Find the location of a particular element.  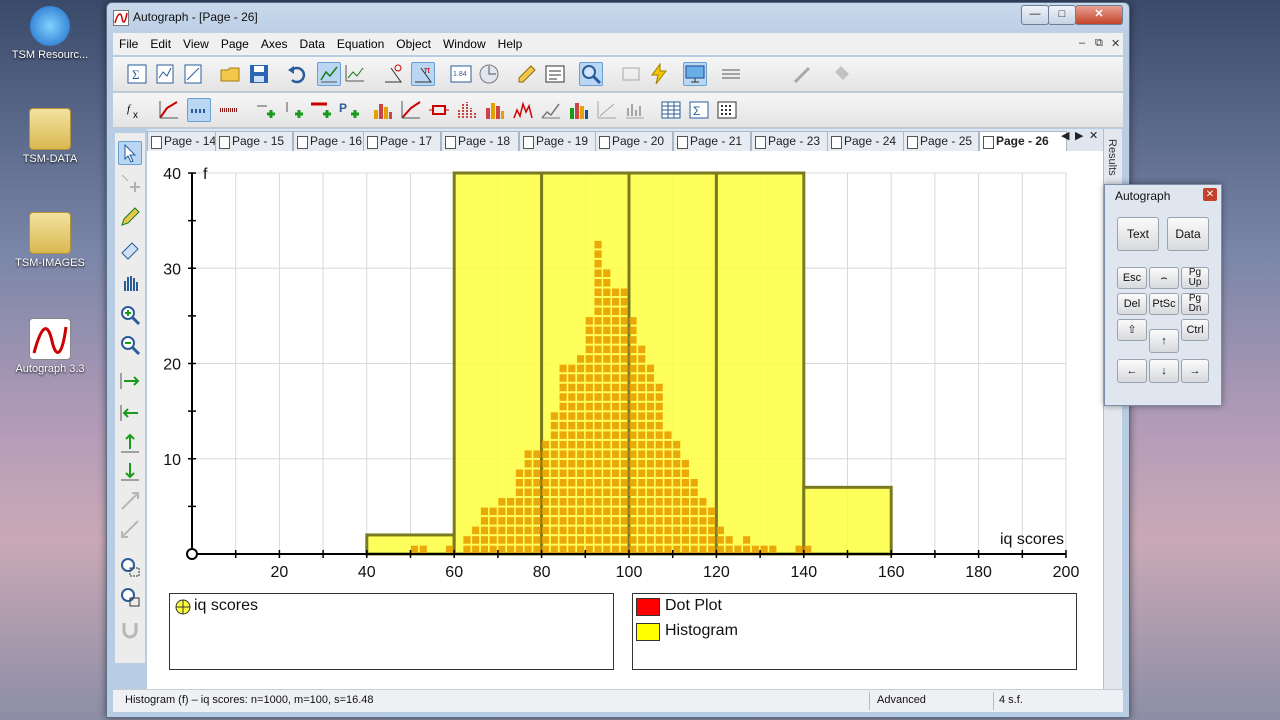

line-style-icon is located at coordinates (731, 74).